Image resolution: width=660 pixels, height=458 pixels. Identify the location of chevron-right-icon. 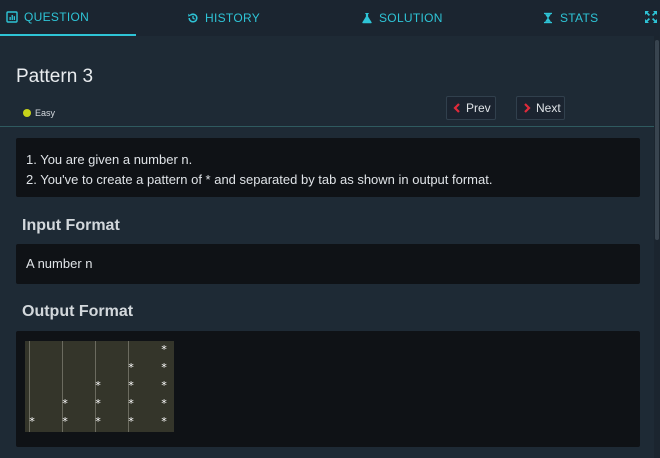
(527, 108).